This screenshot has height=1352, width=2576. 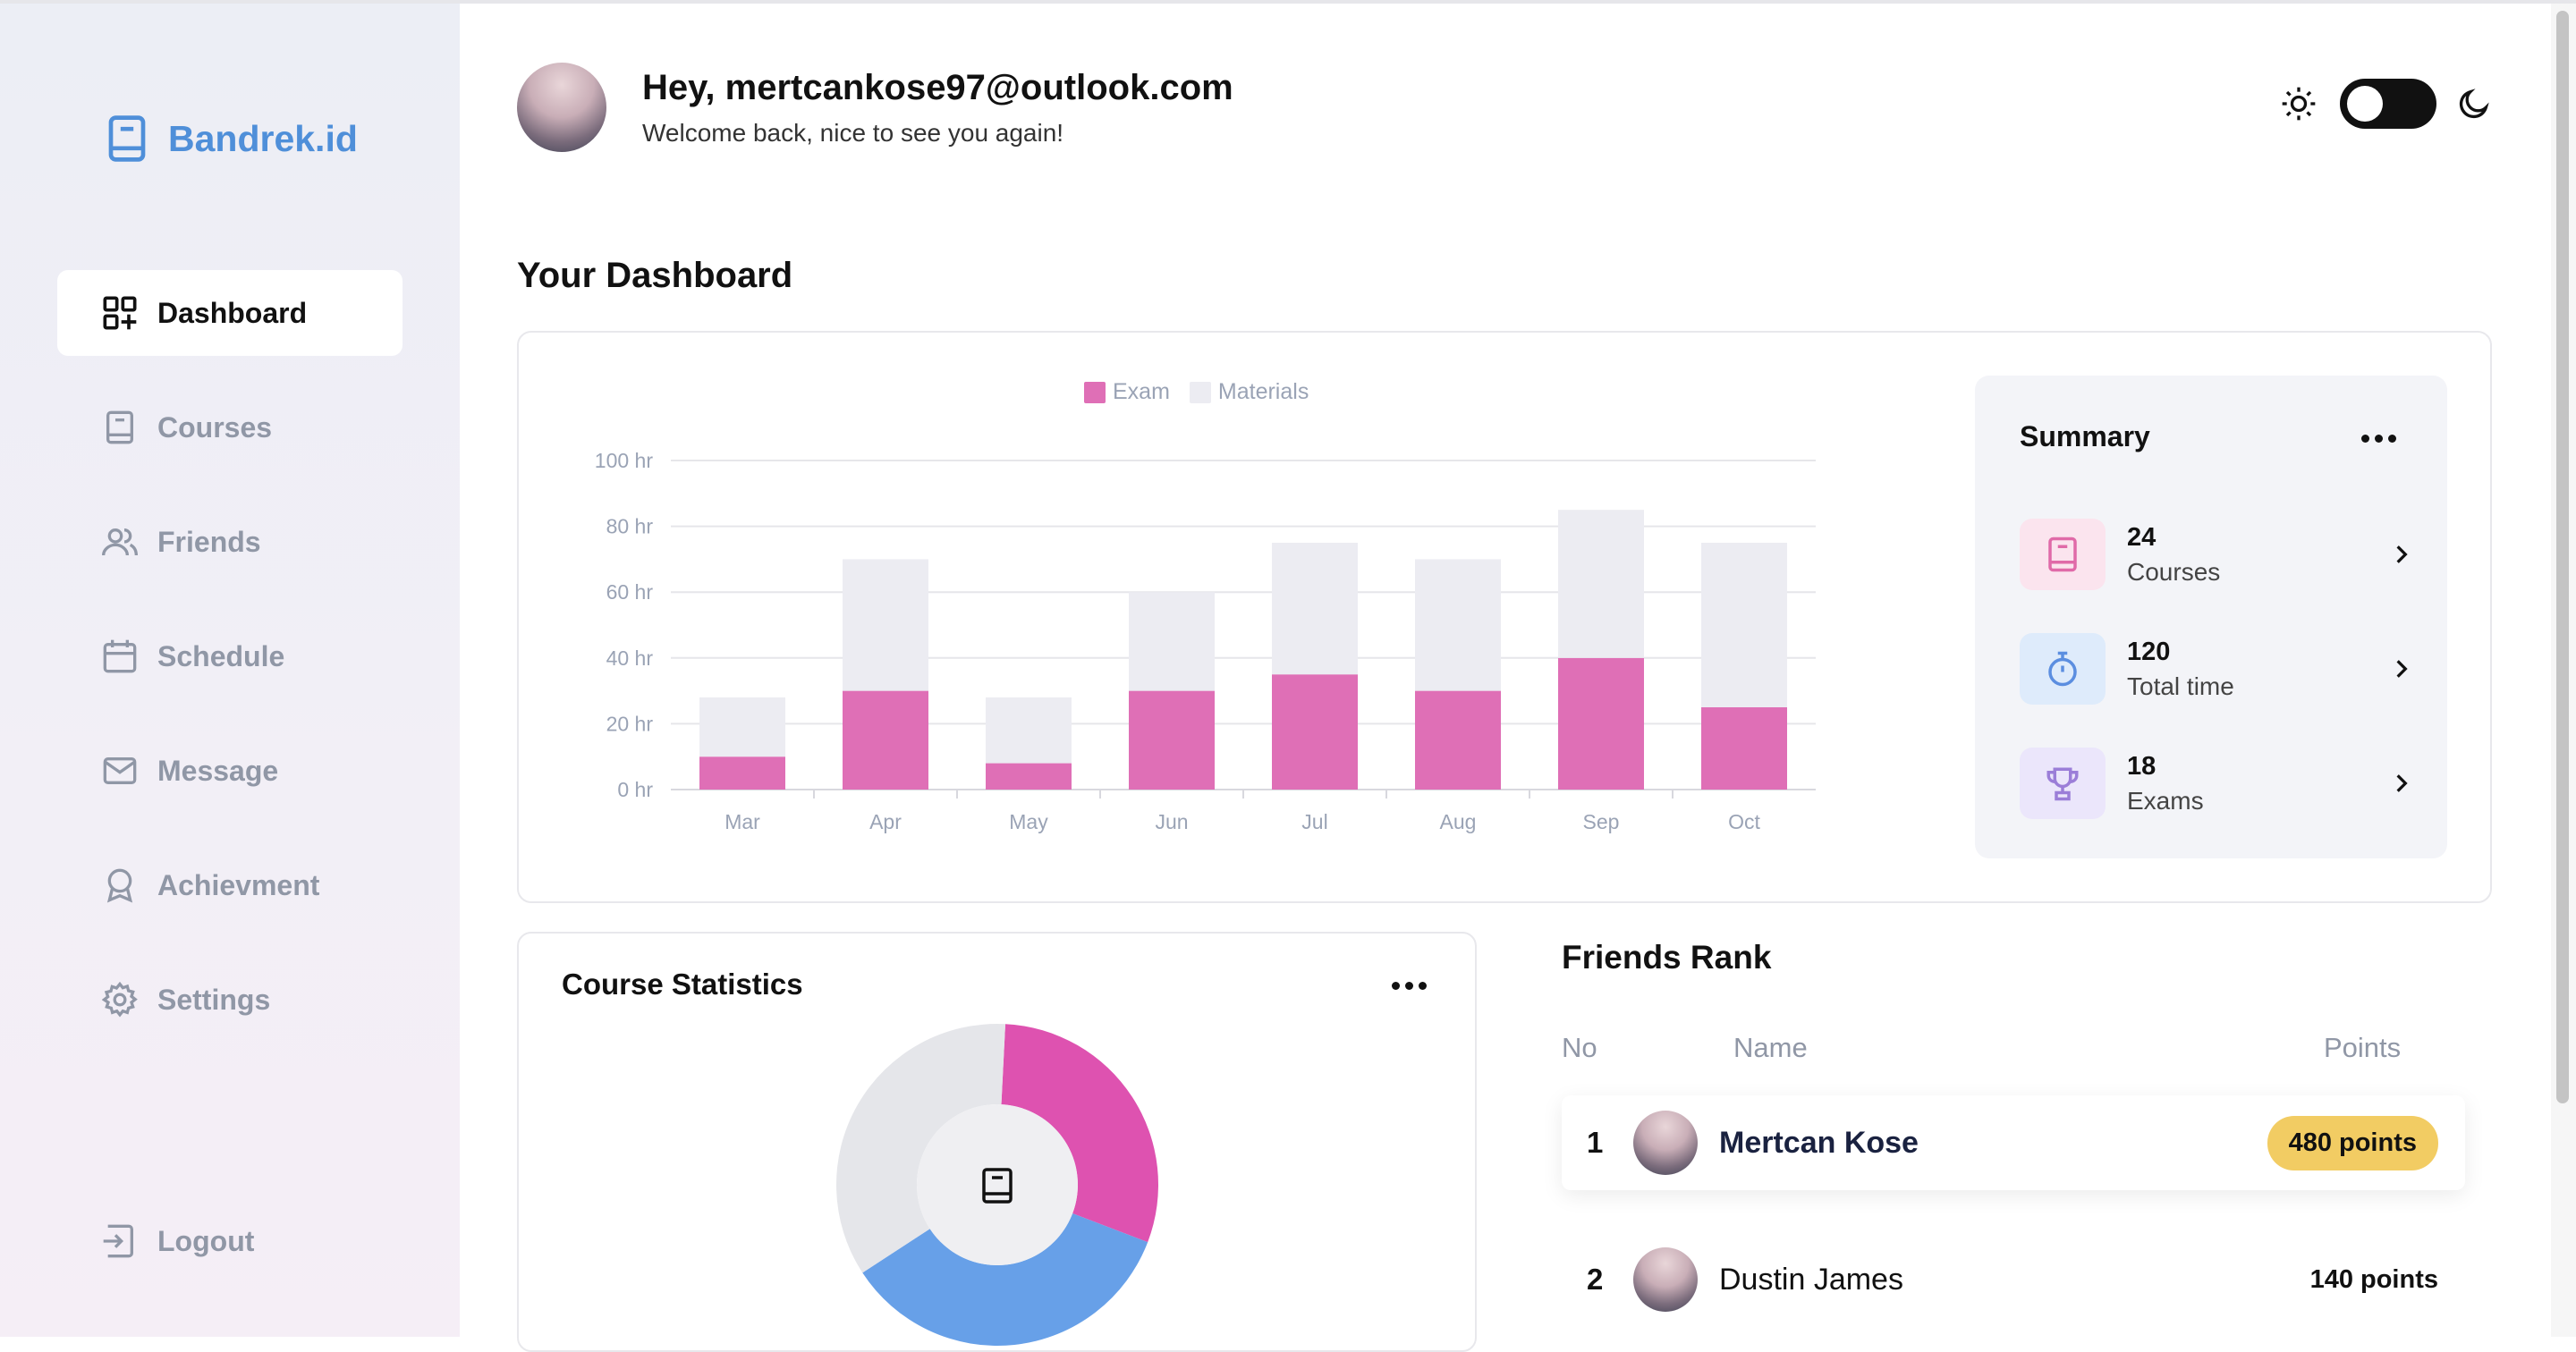 I want to click on sidebar-item-dashboard: Dashboard, so click(x=229, y=313).